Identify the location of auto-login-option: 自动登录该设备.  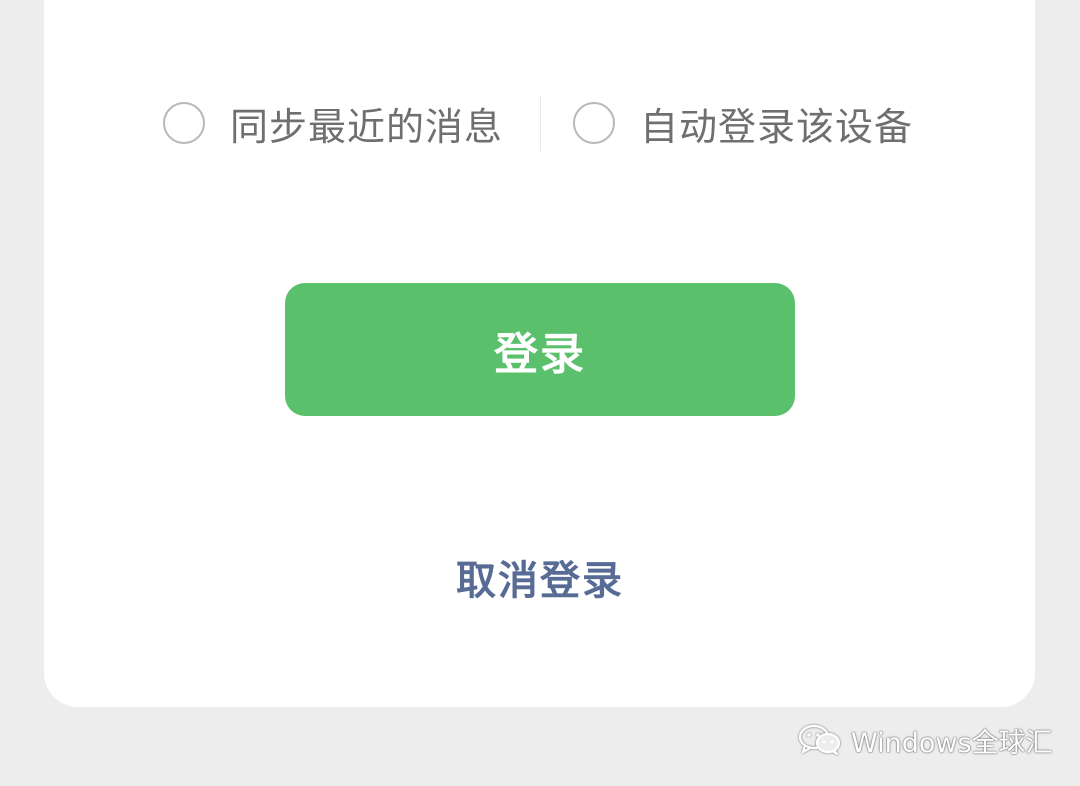
(743, 123).